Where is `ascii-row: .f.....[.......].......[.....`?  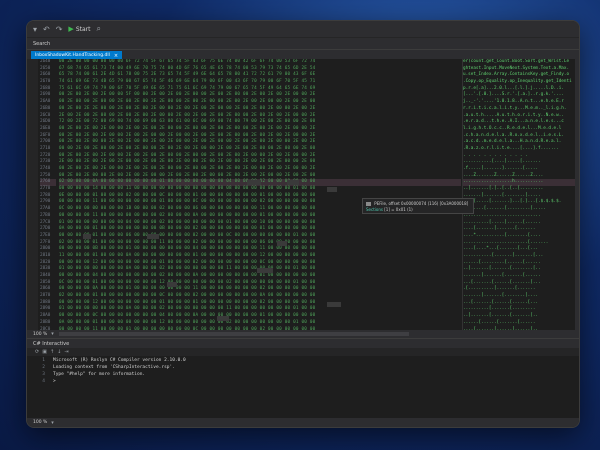
ascii-row: .f.....[.......].......[..... is located at coordinates (521, 169).